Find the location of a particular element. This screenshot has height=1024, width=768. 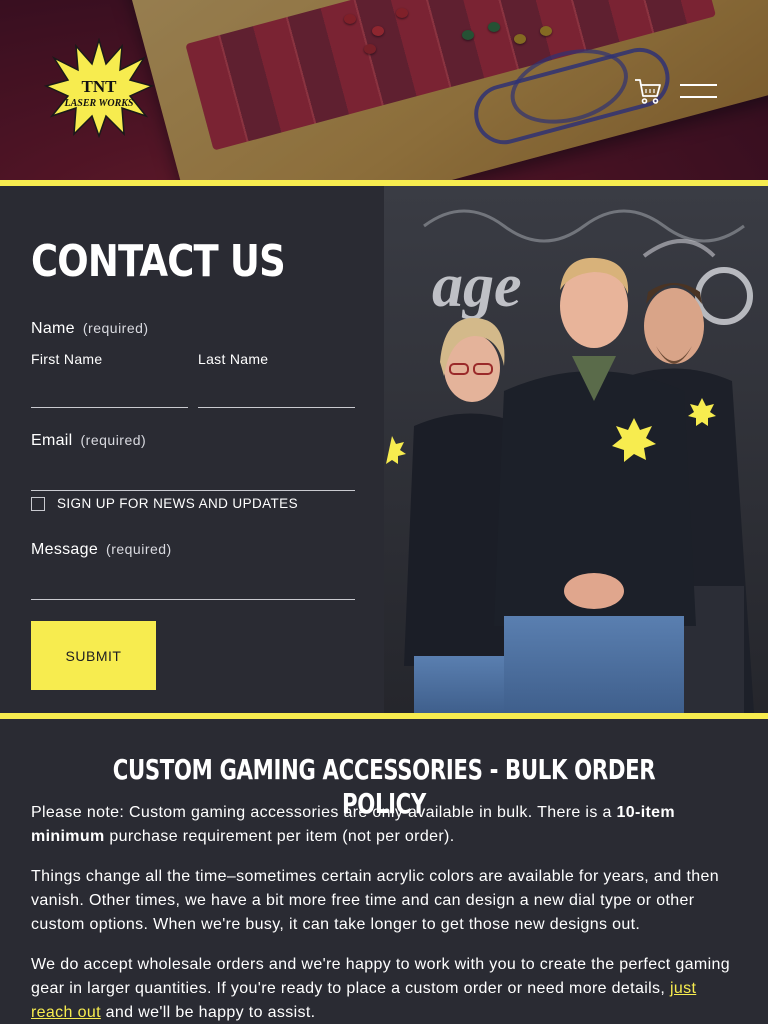

starburst-logo-icon: TNT LASER WORKS is located at coordinates (99, 88).